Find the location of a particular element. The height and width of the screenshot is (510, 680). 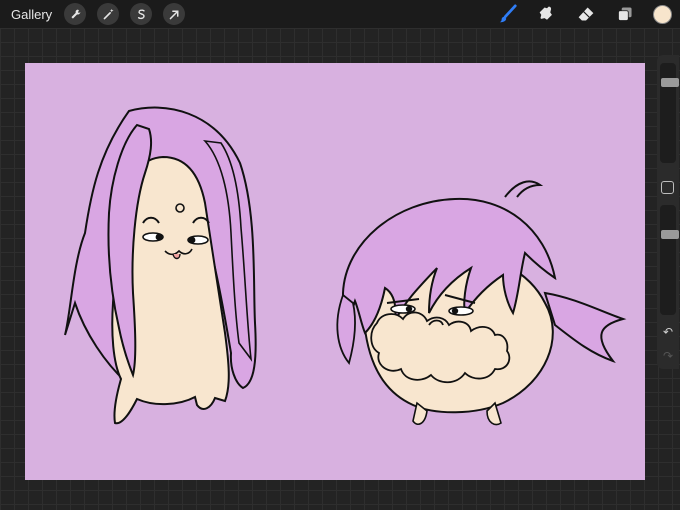

gallery-button: Gallery is located at coordinates (31, 14).